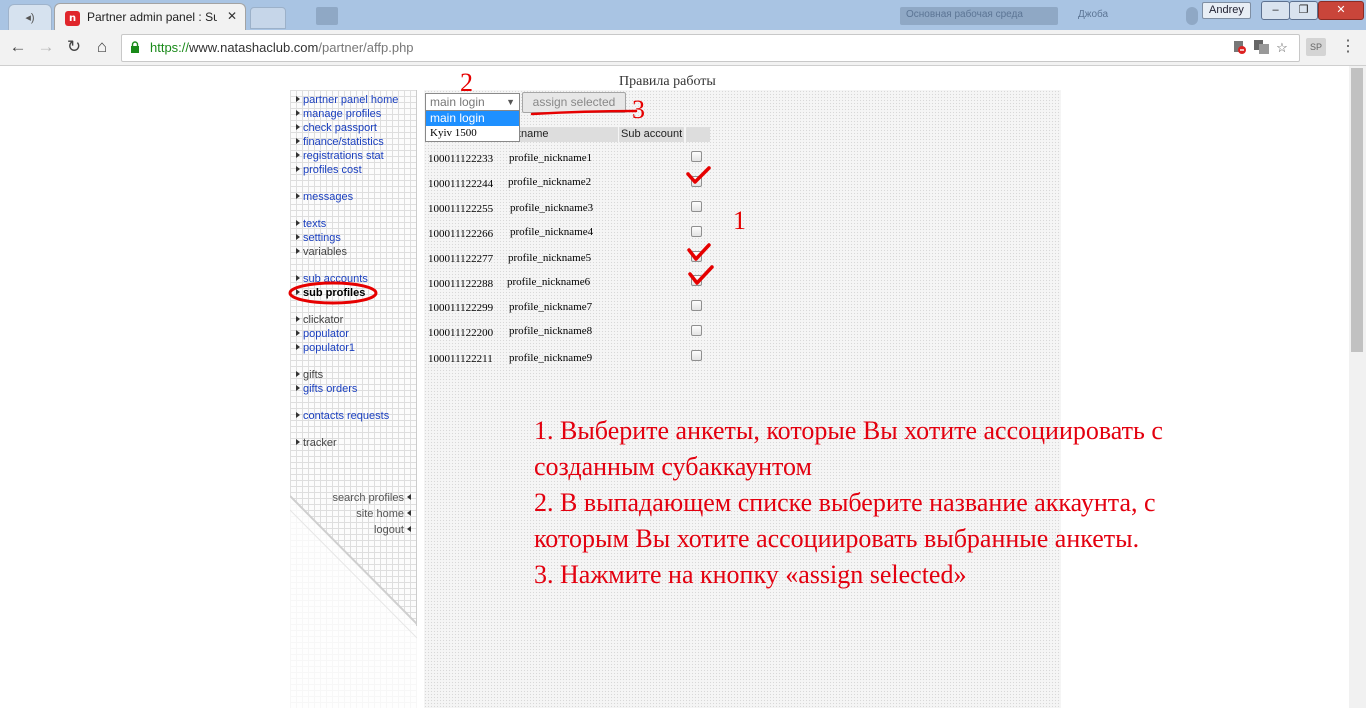  I want to click on circle-sub-profiles-annotation, so click(333, 293).